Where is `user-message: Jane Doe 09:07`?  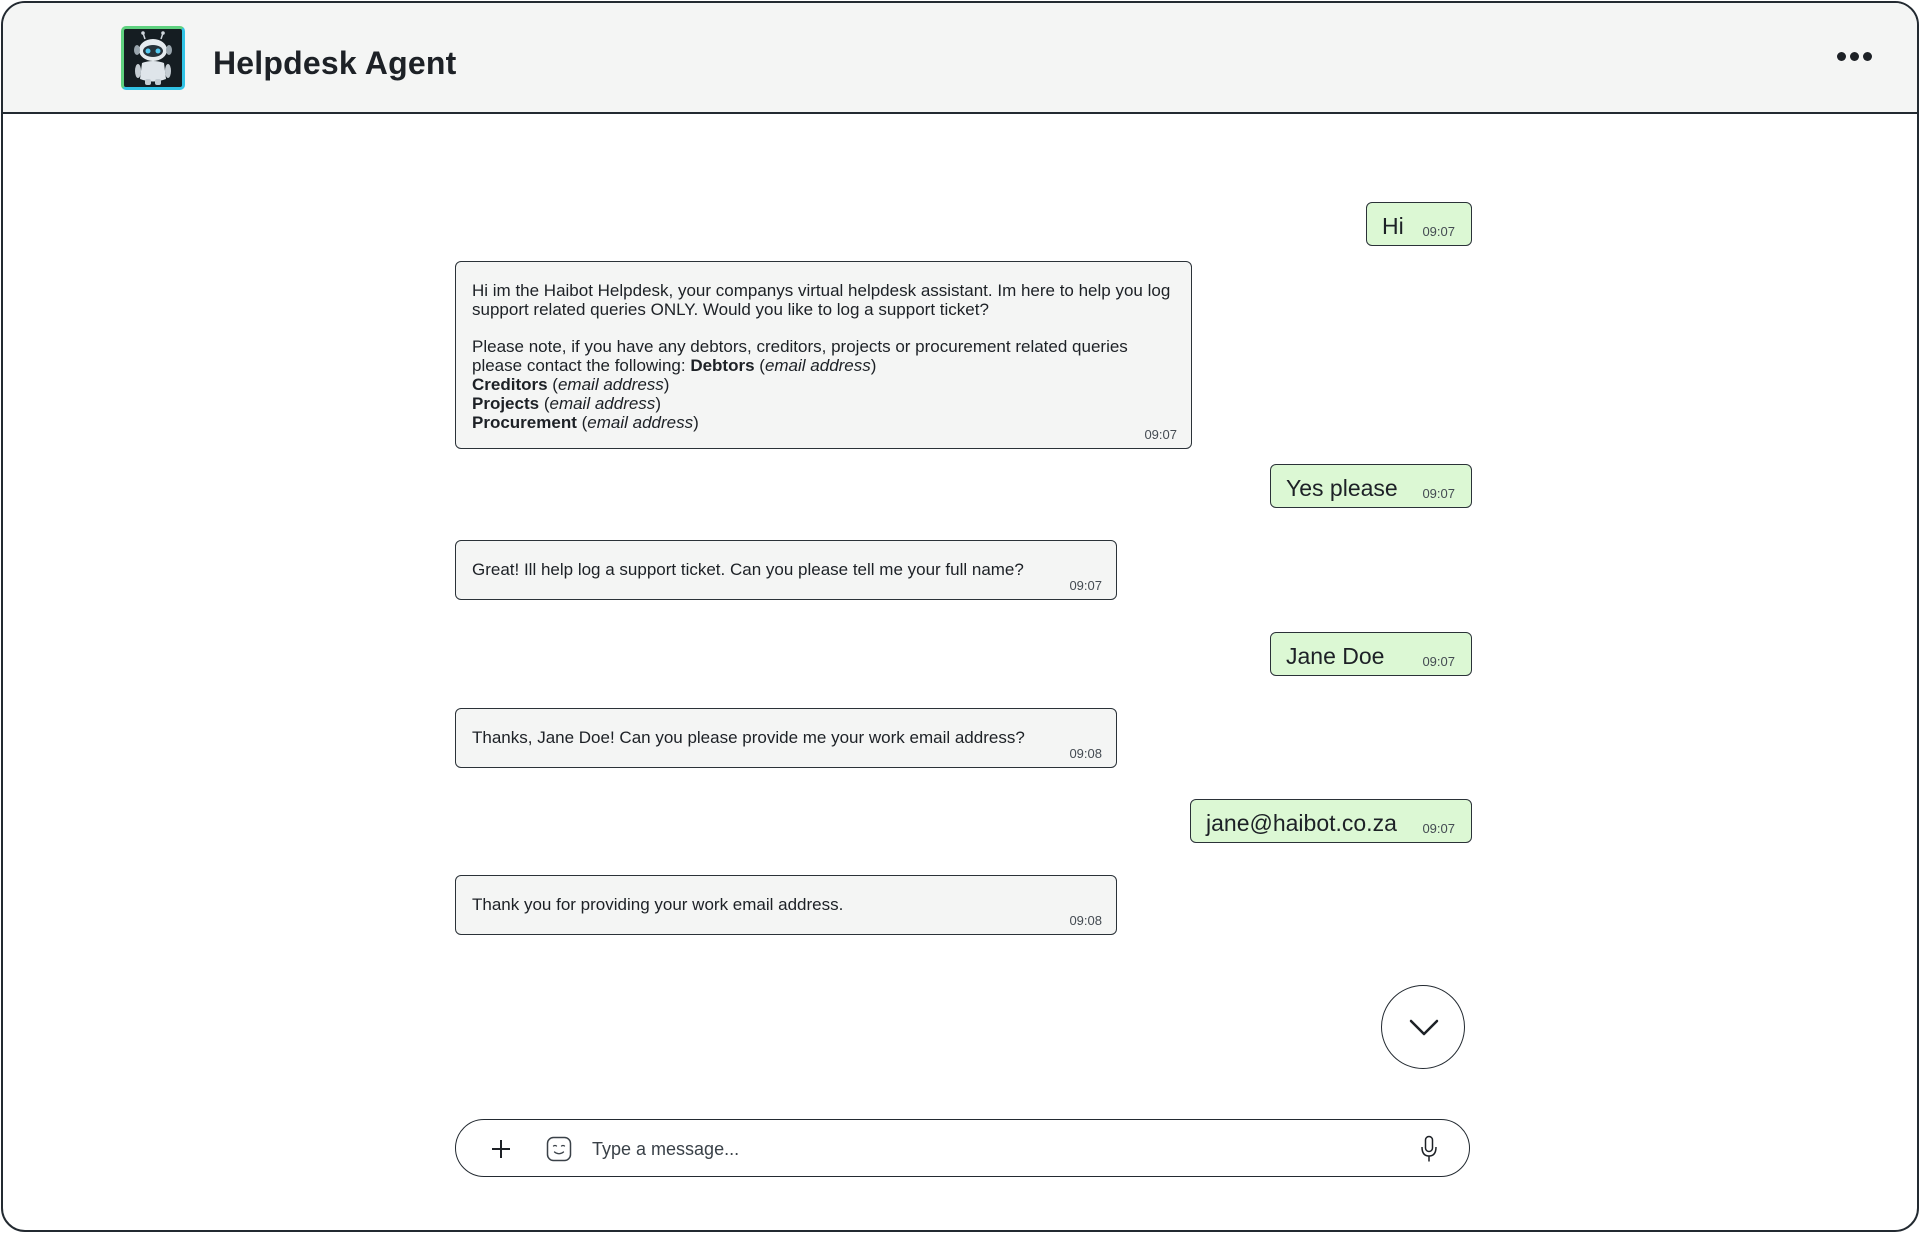 user-message: Jane Doe 09:07 is located at coordinates (1371, 654).